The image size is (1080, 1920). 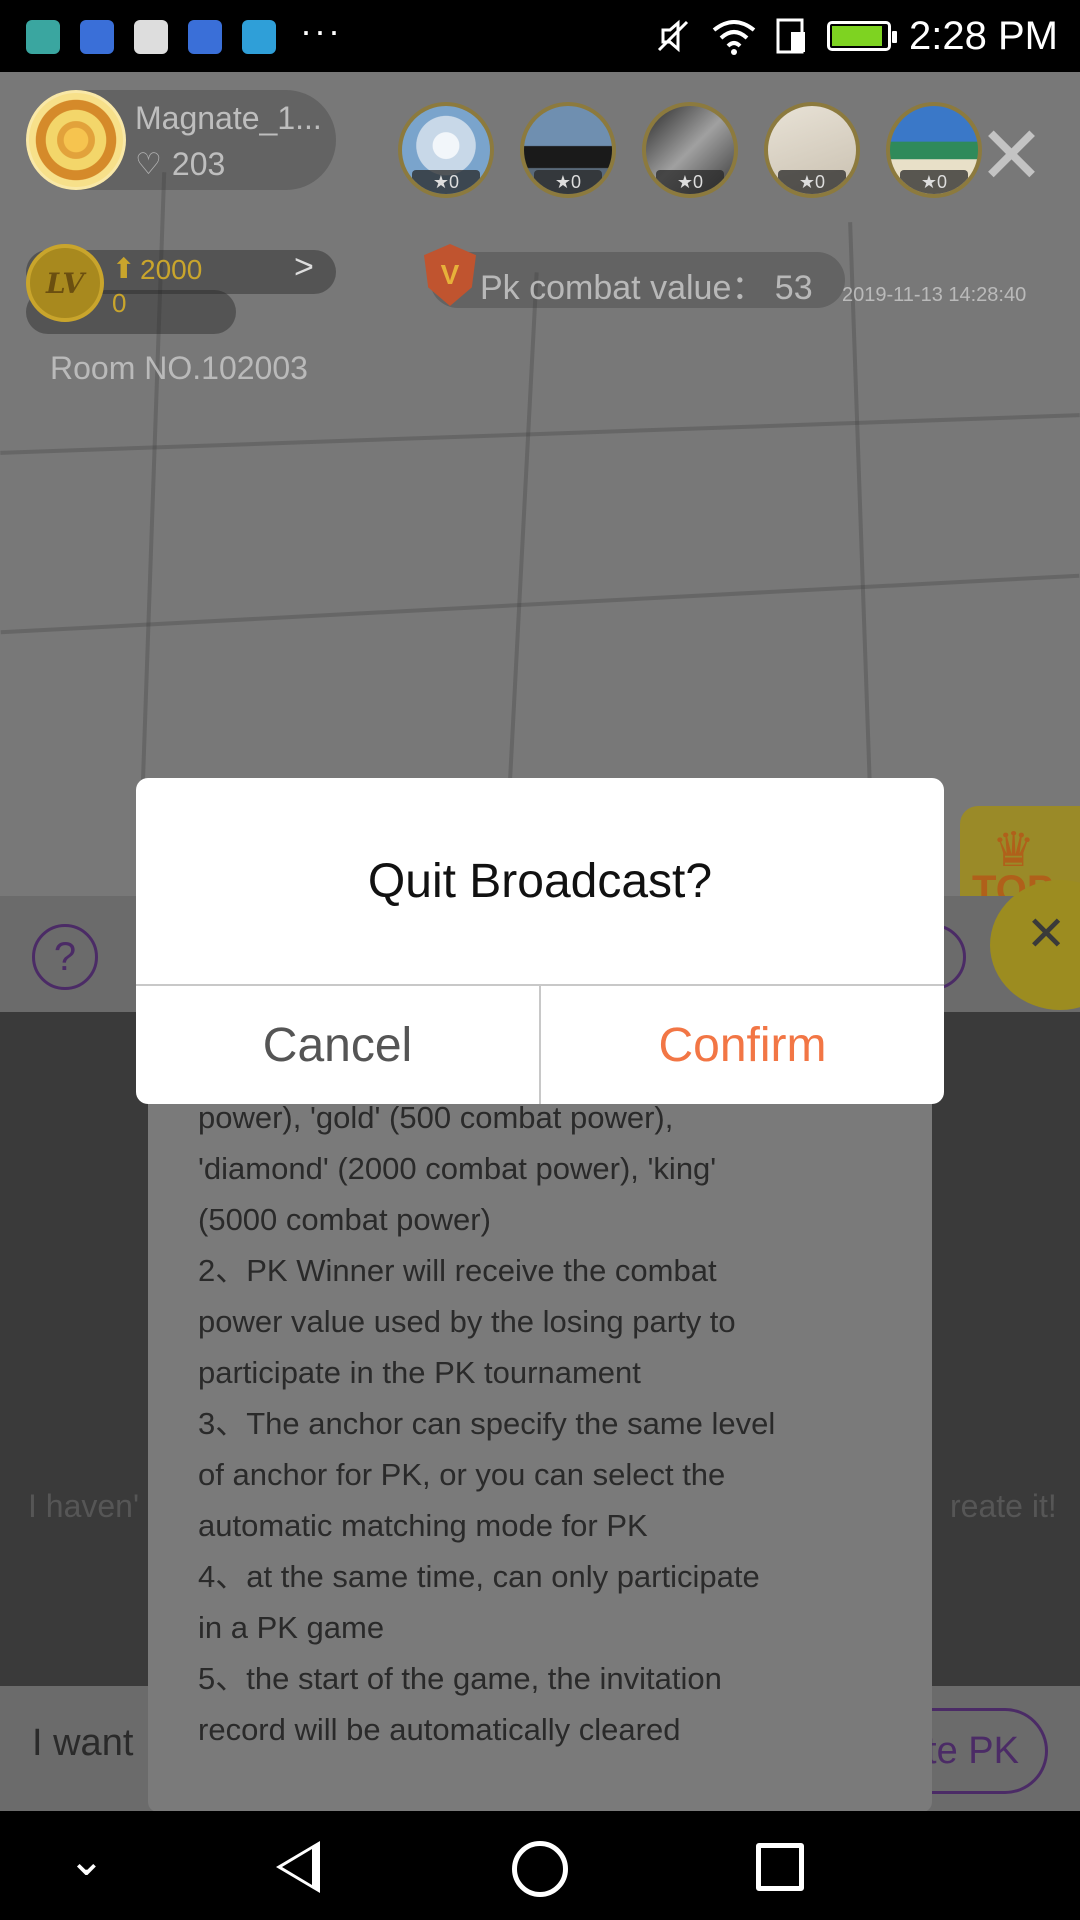 I want to click on wifi-icon, so click(x=734, y=37).